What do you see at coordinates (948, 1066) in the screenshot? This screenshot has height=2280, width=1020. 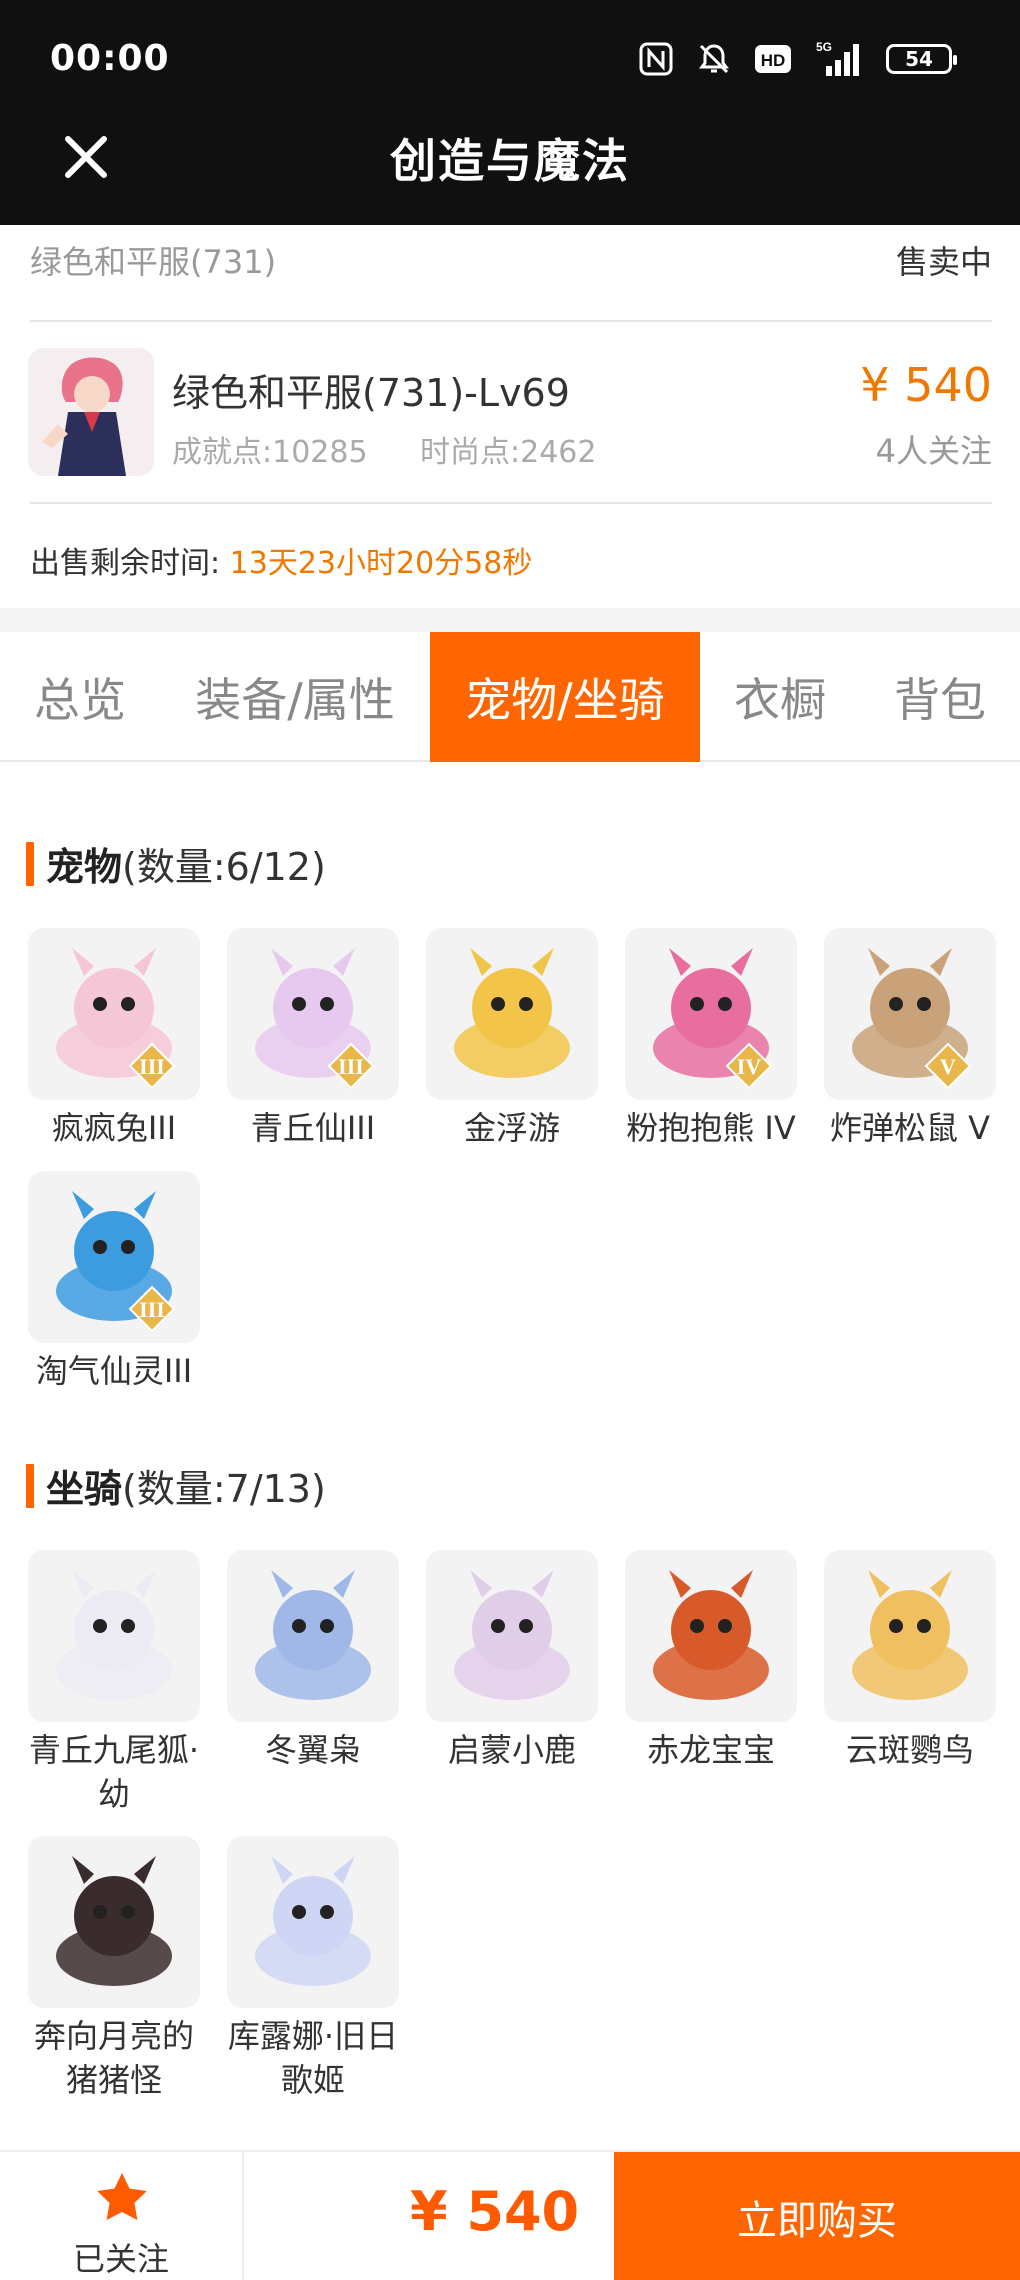 I see `svg-text: V` at bounding box center [948, 1066].